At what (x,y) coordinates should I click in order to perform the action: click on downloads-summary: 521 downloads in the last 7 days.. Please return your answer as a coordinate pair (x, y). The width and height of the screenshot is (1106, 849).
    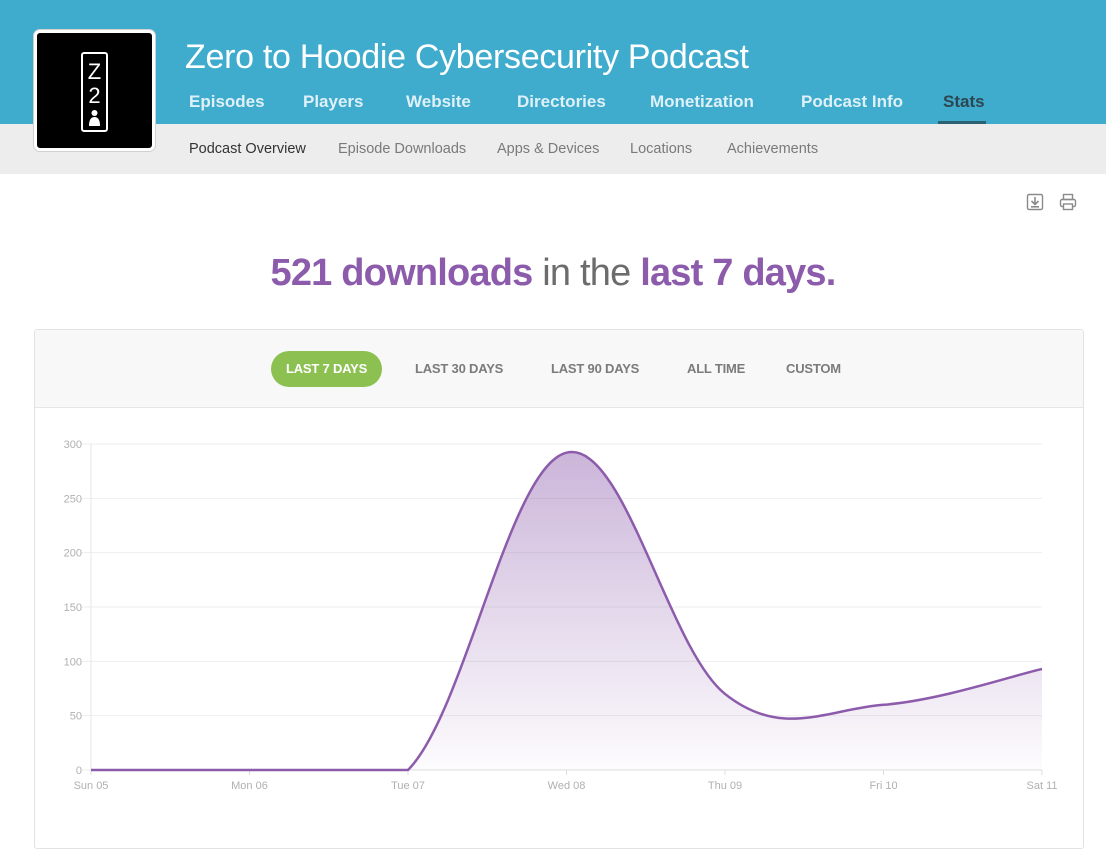
    Looking at the image, I should click on (553, 273).